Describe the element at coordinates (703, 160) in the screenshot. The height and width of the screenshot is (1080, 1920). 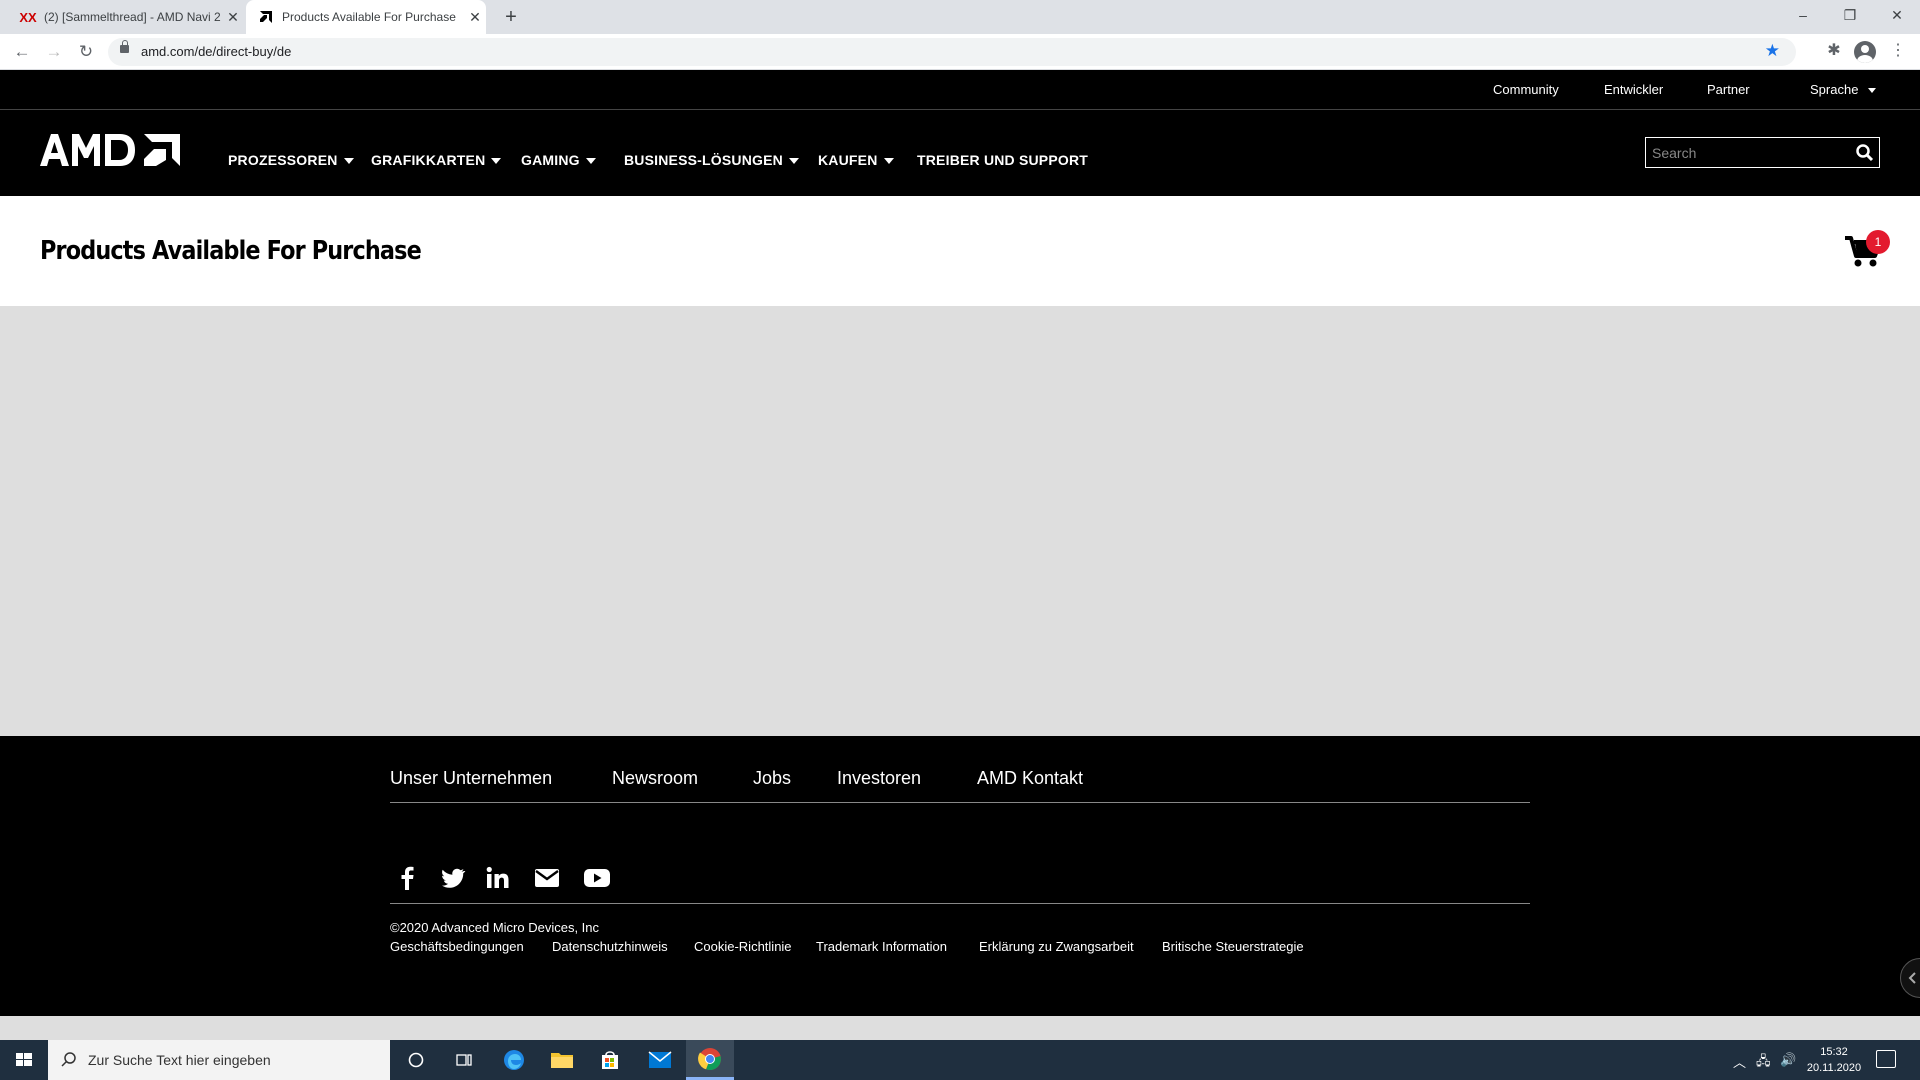
I see `nav-label: BUSINESS-LÖSUNGEN` at that location.